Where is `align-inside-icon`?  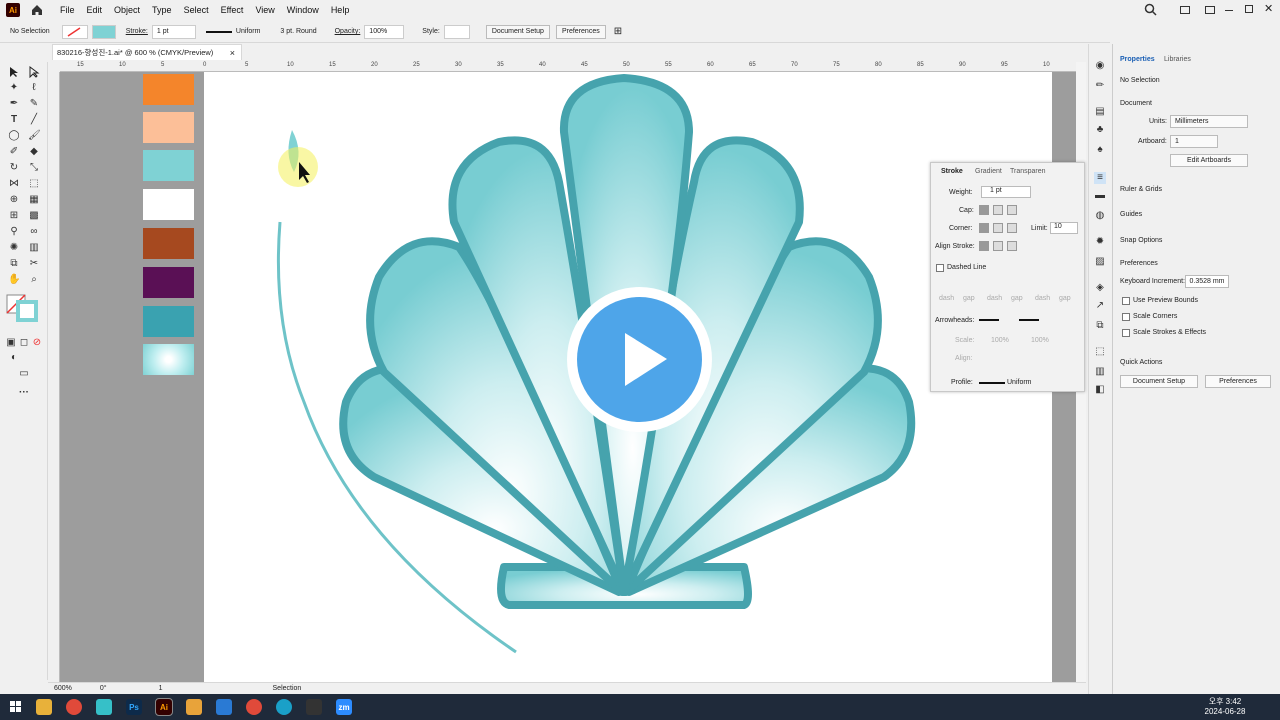 align-inside-icon is located at coordinates (998, 246).